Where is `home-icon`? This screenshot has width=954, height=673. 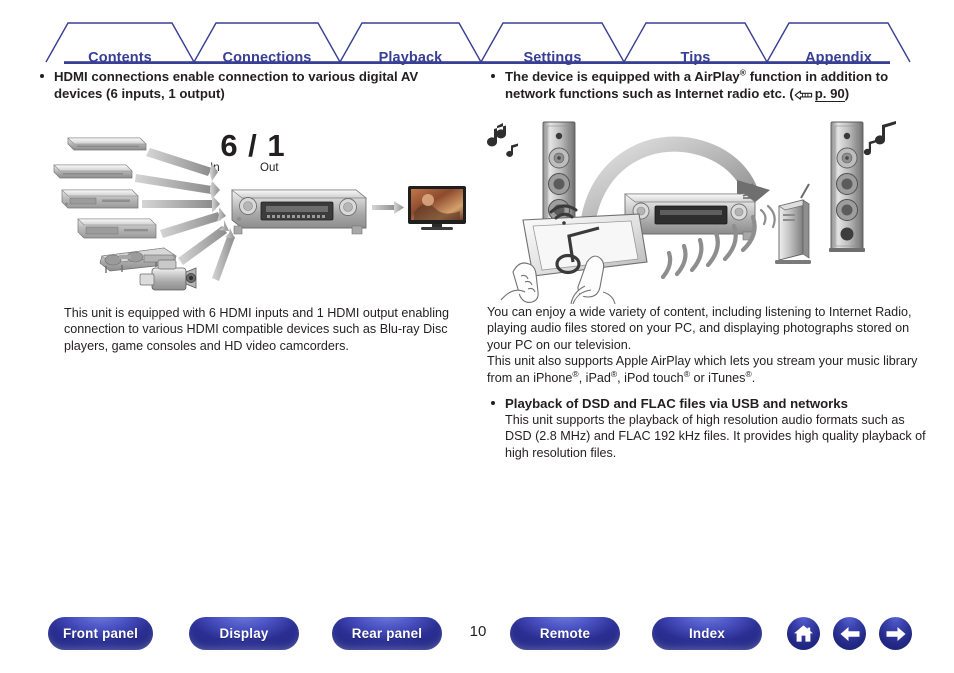 home-icon is located at coordinates (803, 633).